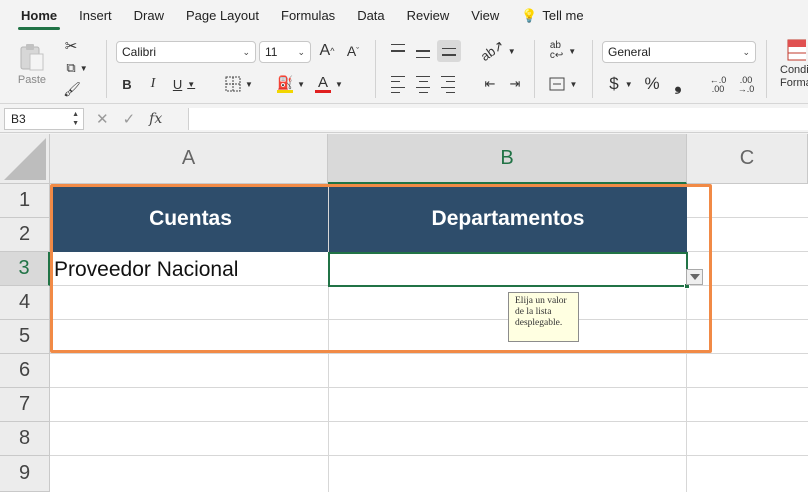 The image size is (808, 492). What do you see at coordinates (25, 405) in the screenshot?
I see `row-header-7: 7` at bounding box center [25, 405].